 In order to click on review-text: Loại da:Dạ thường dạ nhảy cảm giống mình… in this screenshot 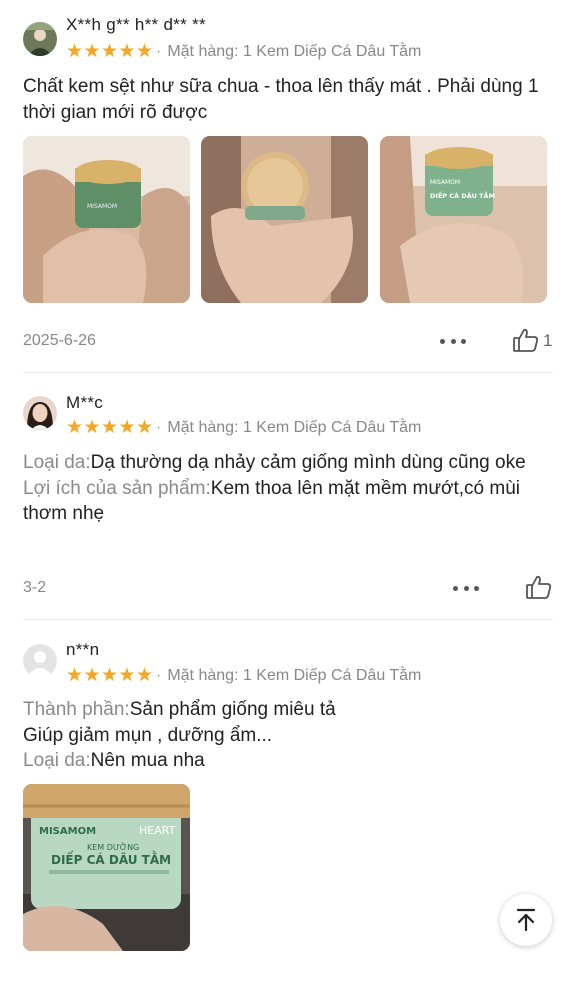, I will do `click(290, 488)`.